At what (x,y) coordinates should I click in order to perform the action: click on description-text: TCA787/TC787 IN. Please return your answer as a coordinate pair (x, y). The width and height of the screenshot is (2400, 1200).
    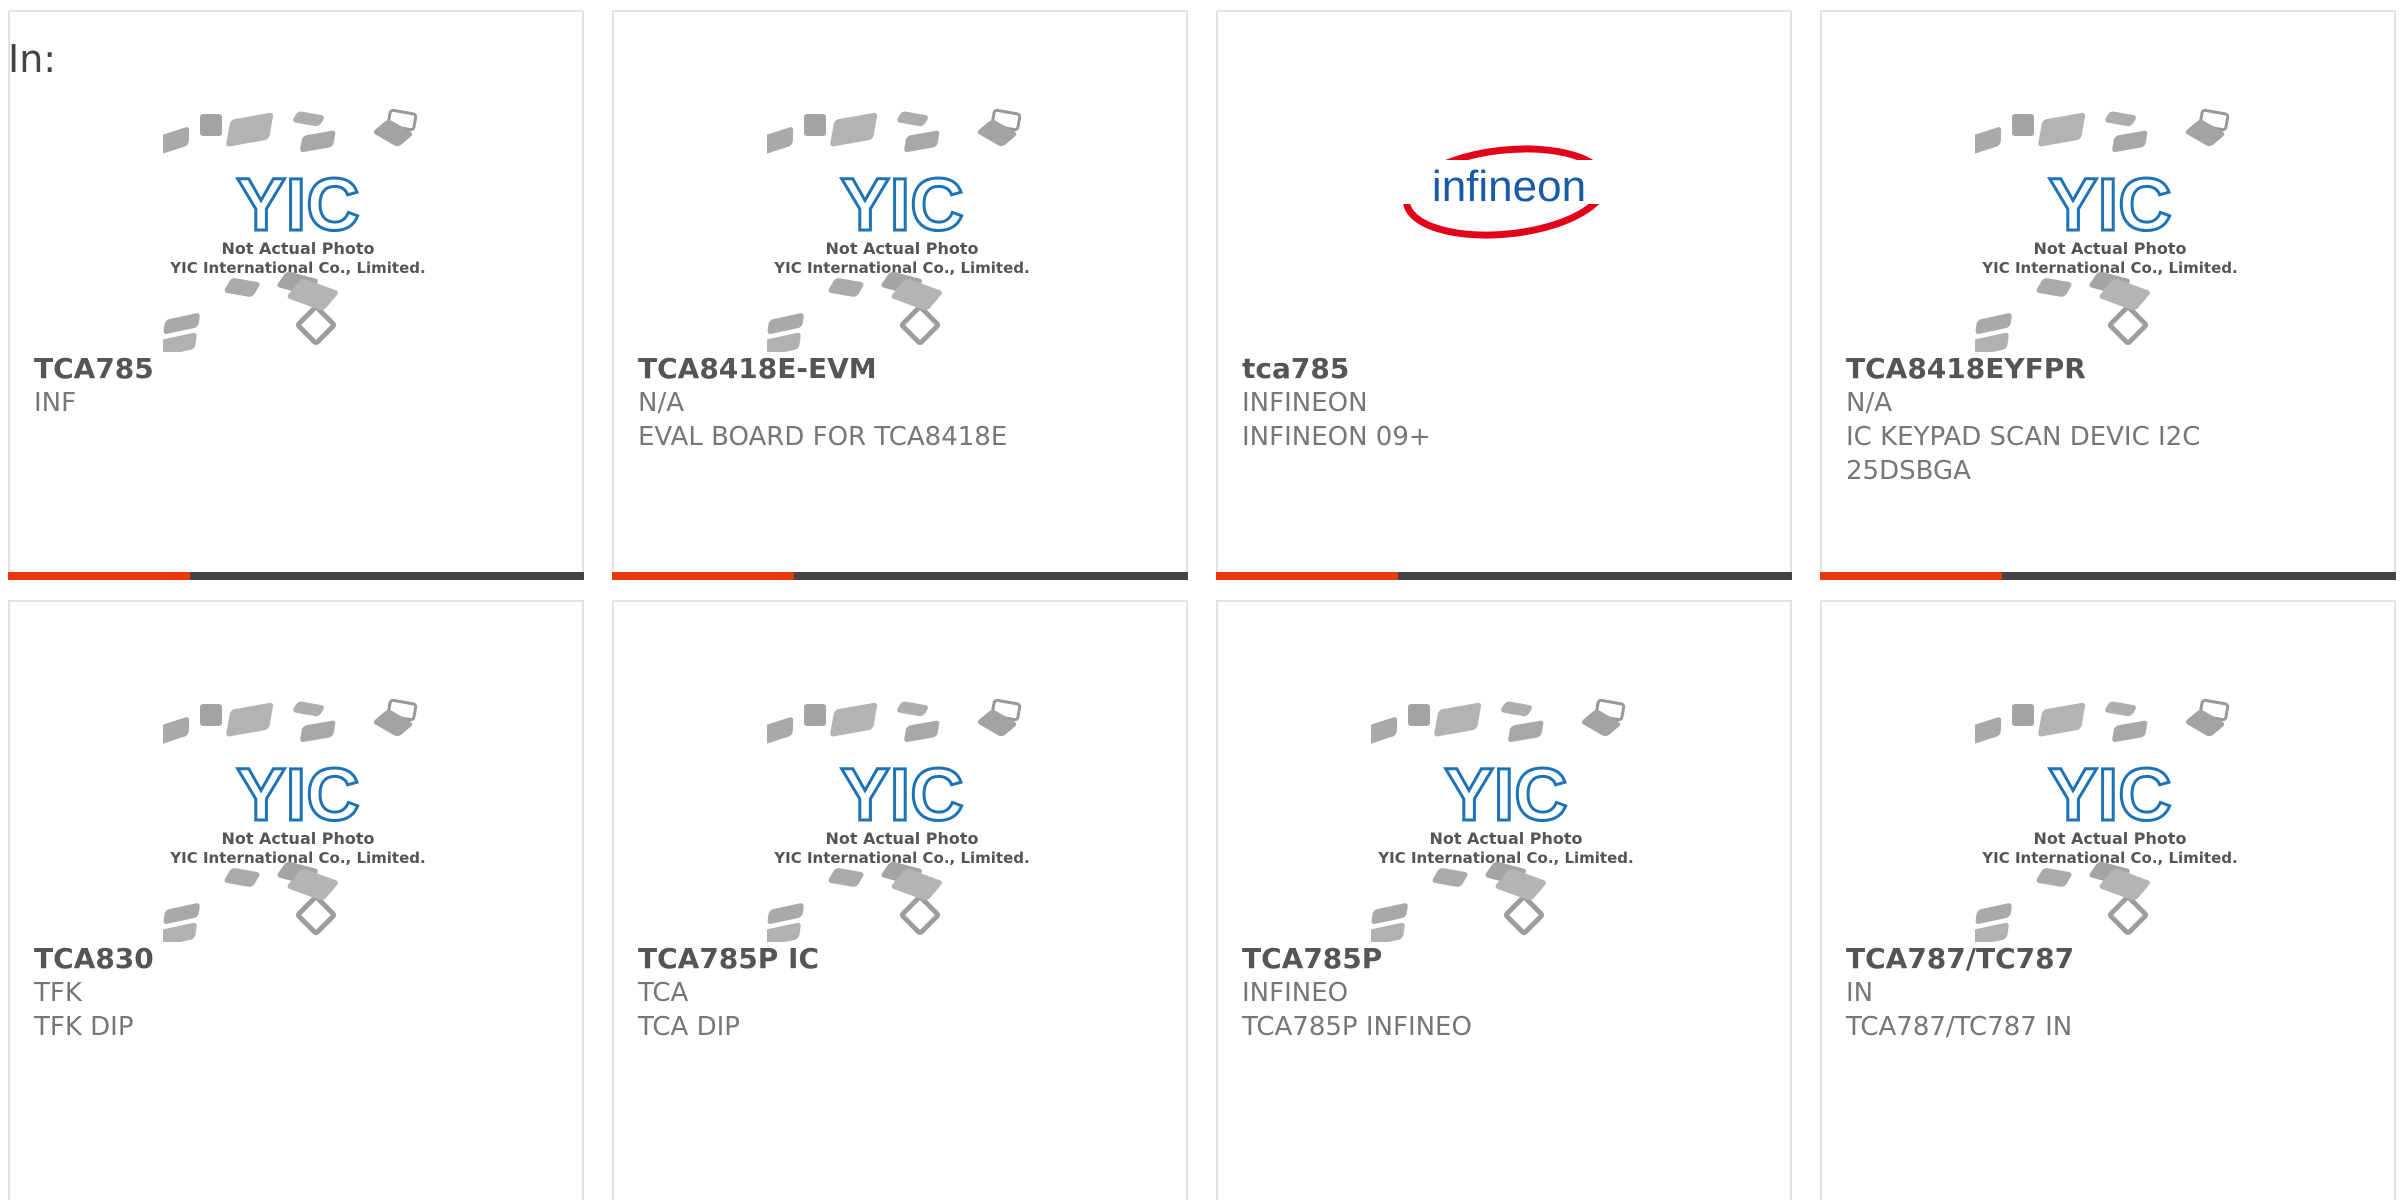
    Looking at the image, I should click on (1959, 1027).